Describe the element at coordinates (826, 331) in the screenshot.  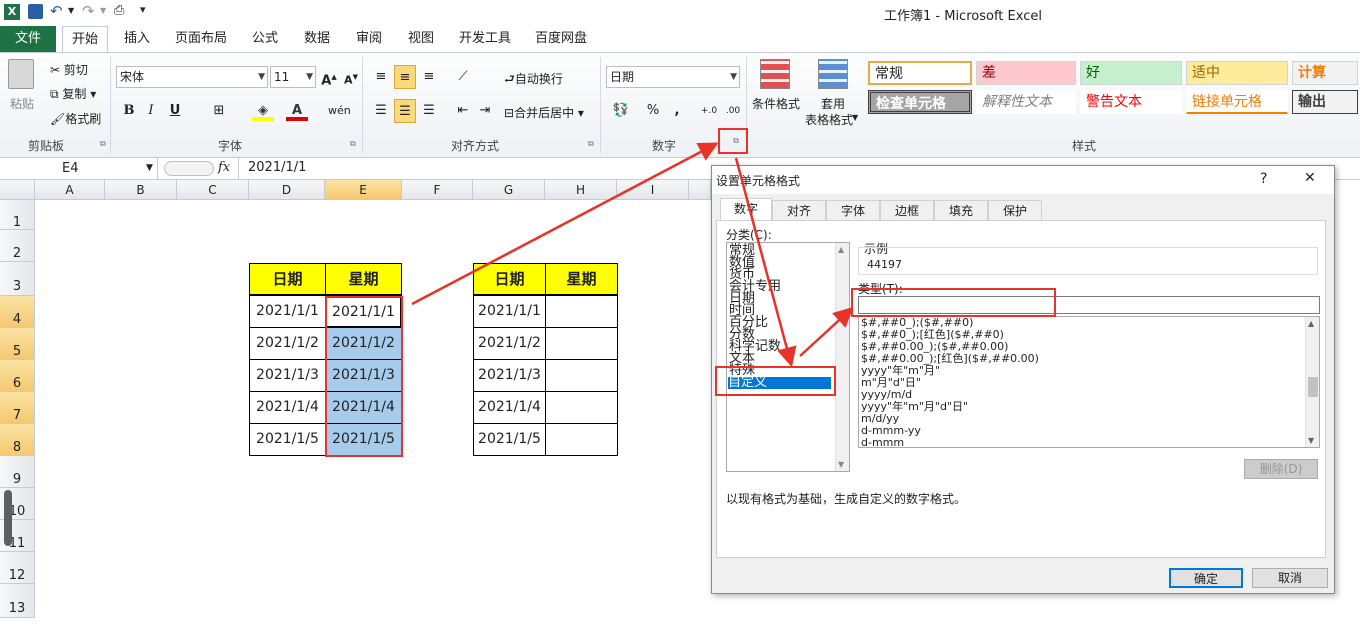
I see `arrow-to-type-input` at that location.